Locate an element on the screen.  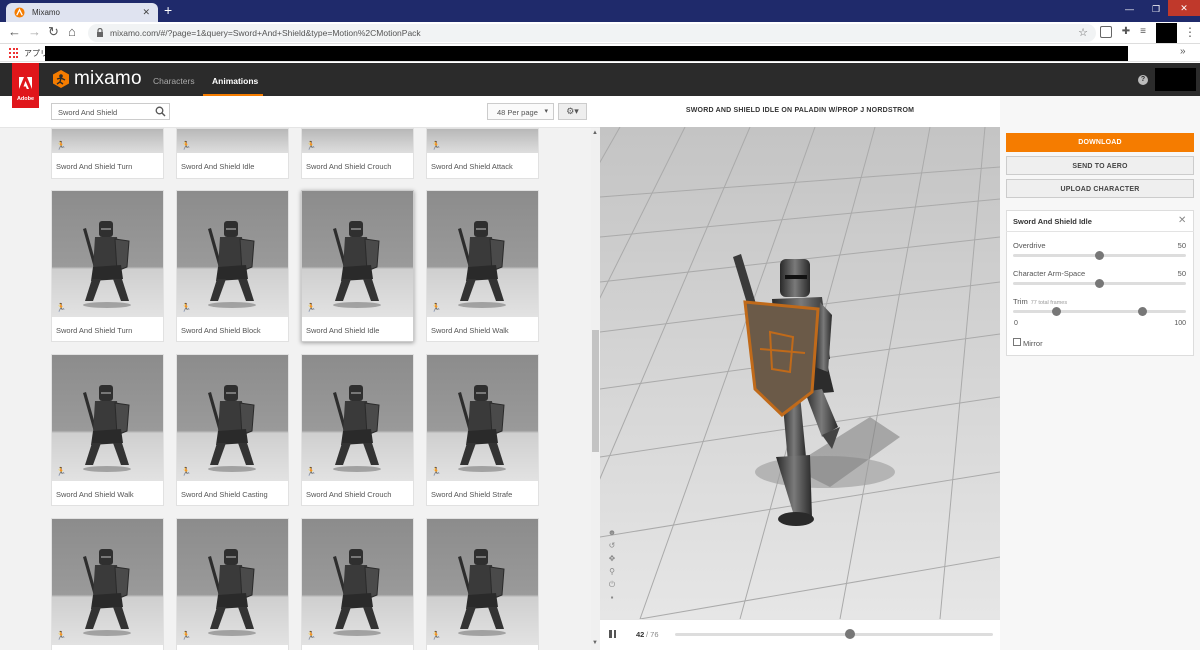
camera-icon: ▪ is located at coordinates (612, 599).